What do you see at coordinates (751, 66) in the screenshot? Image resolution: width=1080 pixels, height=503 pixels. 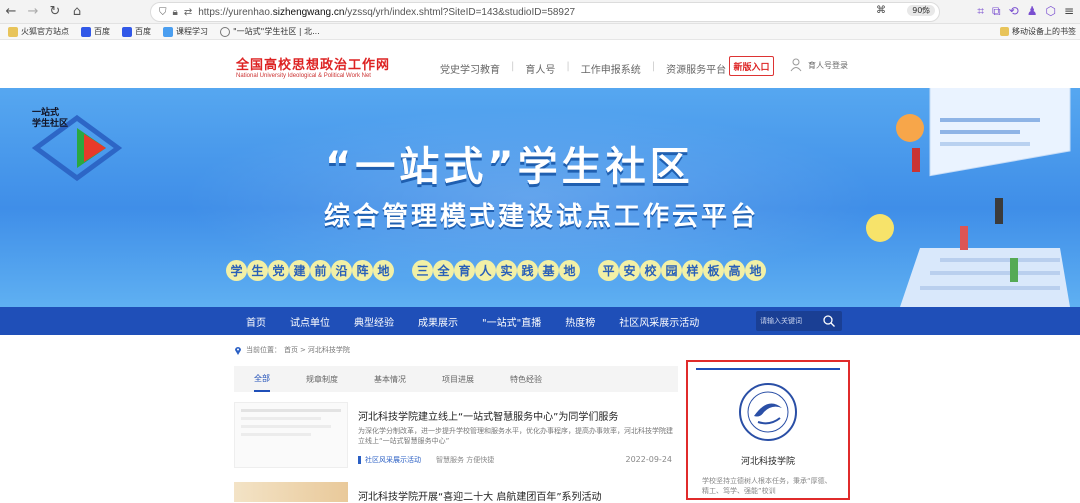 I see `new-version-button: 新版入口` at bounding box center [751, 66].